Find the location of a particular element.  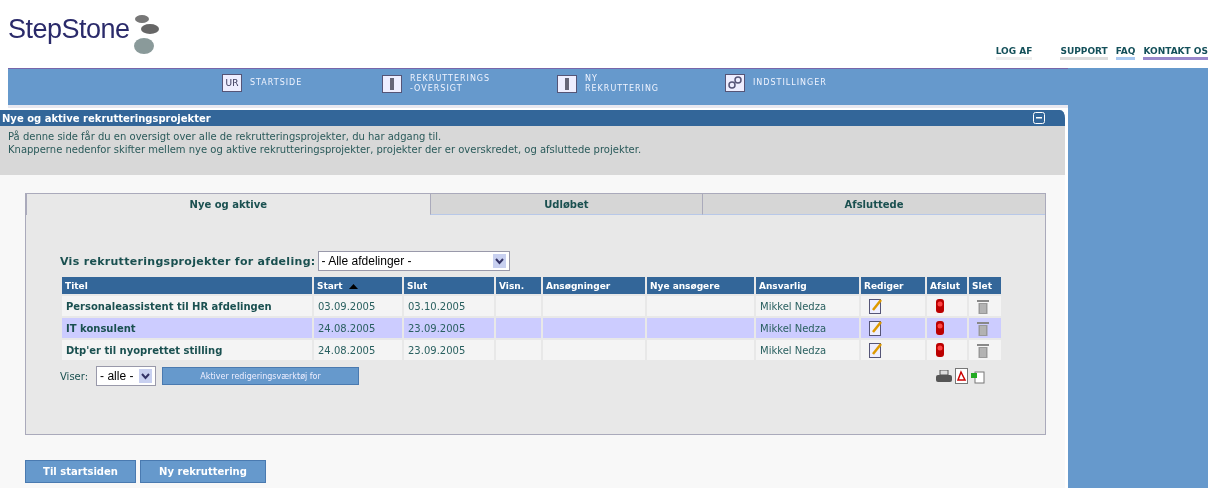

column-header: Titel is located at coordinates (187, 285).